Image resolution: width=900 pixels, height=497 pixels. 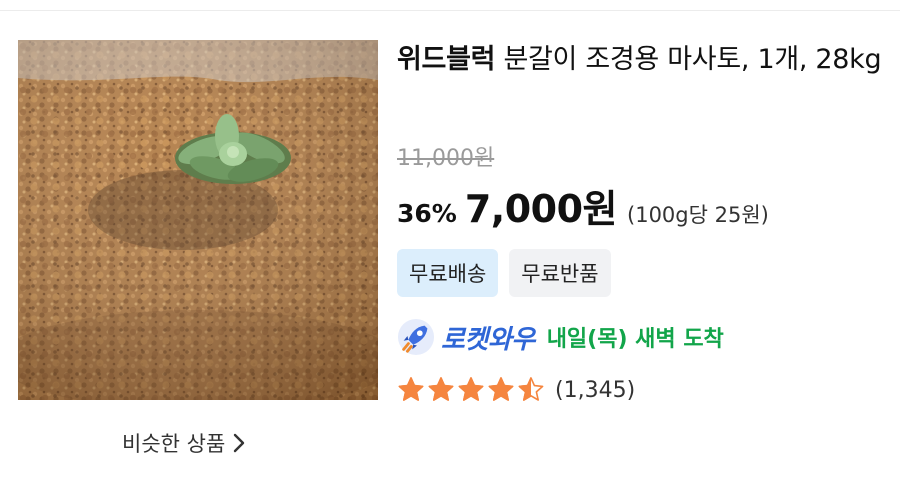 I want to click on review-count: (1,345), so click(x=595, y=390).